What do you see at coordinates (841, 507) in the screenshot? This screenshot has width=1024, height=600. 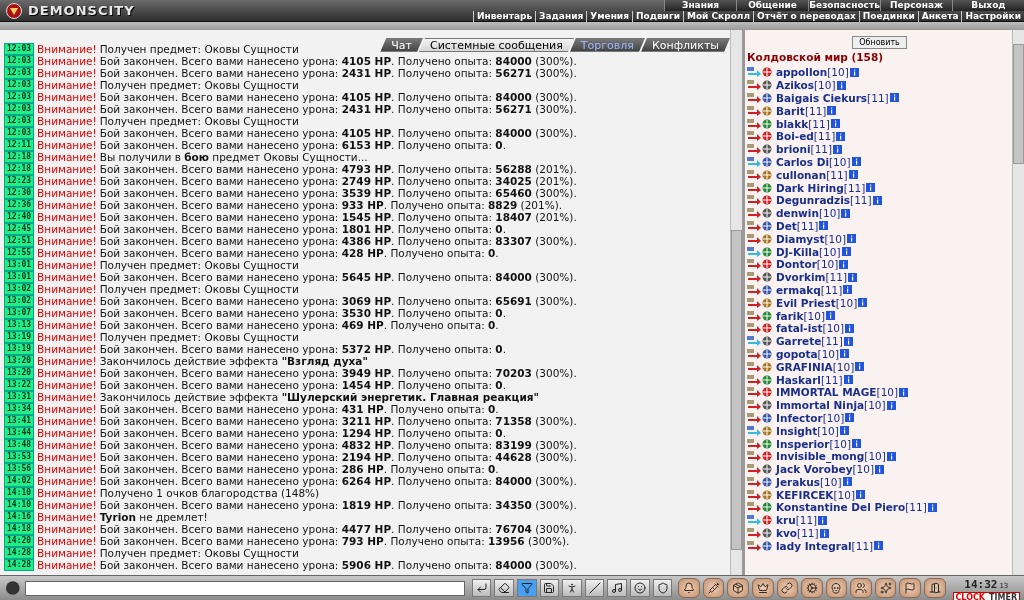 I see `user-name: Konstantine Del Piero` at bounding box center [841, 507].